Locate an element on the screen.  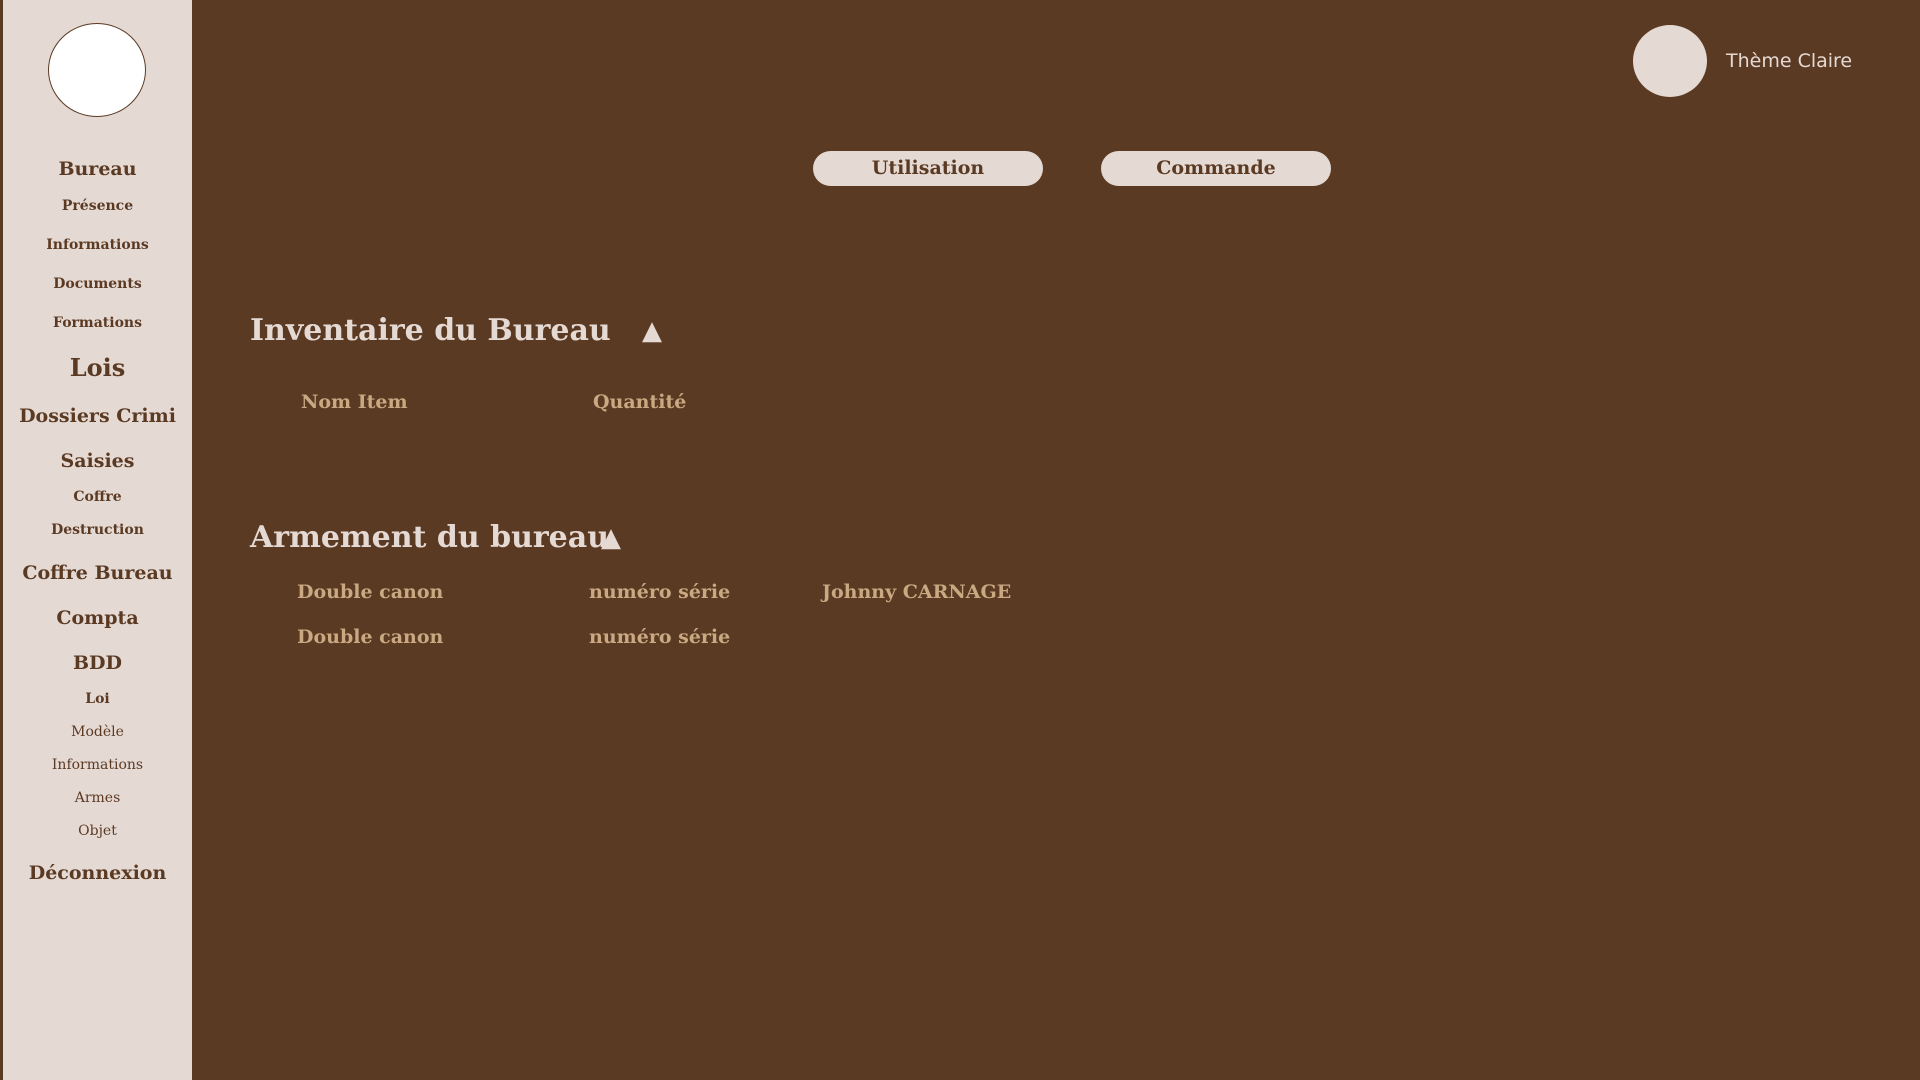
sidebar-item-deconnexion: Déconnexion is located at coordinates (97, 873).